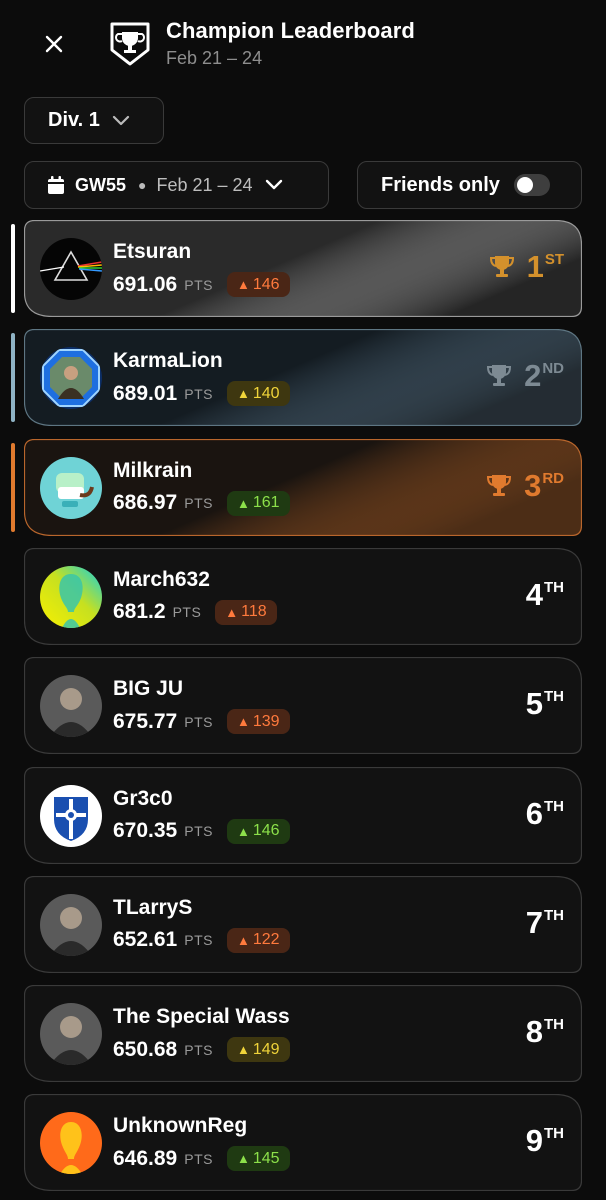  I want to click on rank-suffix: RD, so click(553, 478).